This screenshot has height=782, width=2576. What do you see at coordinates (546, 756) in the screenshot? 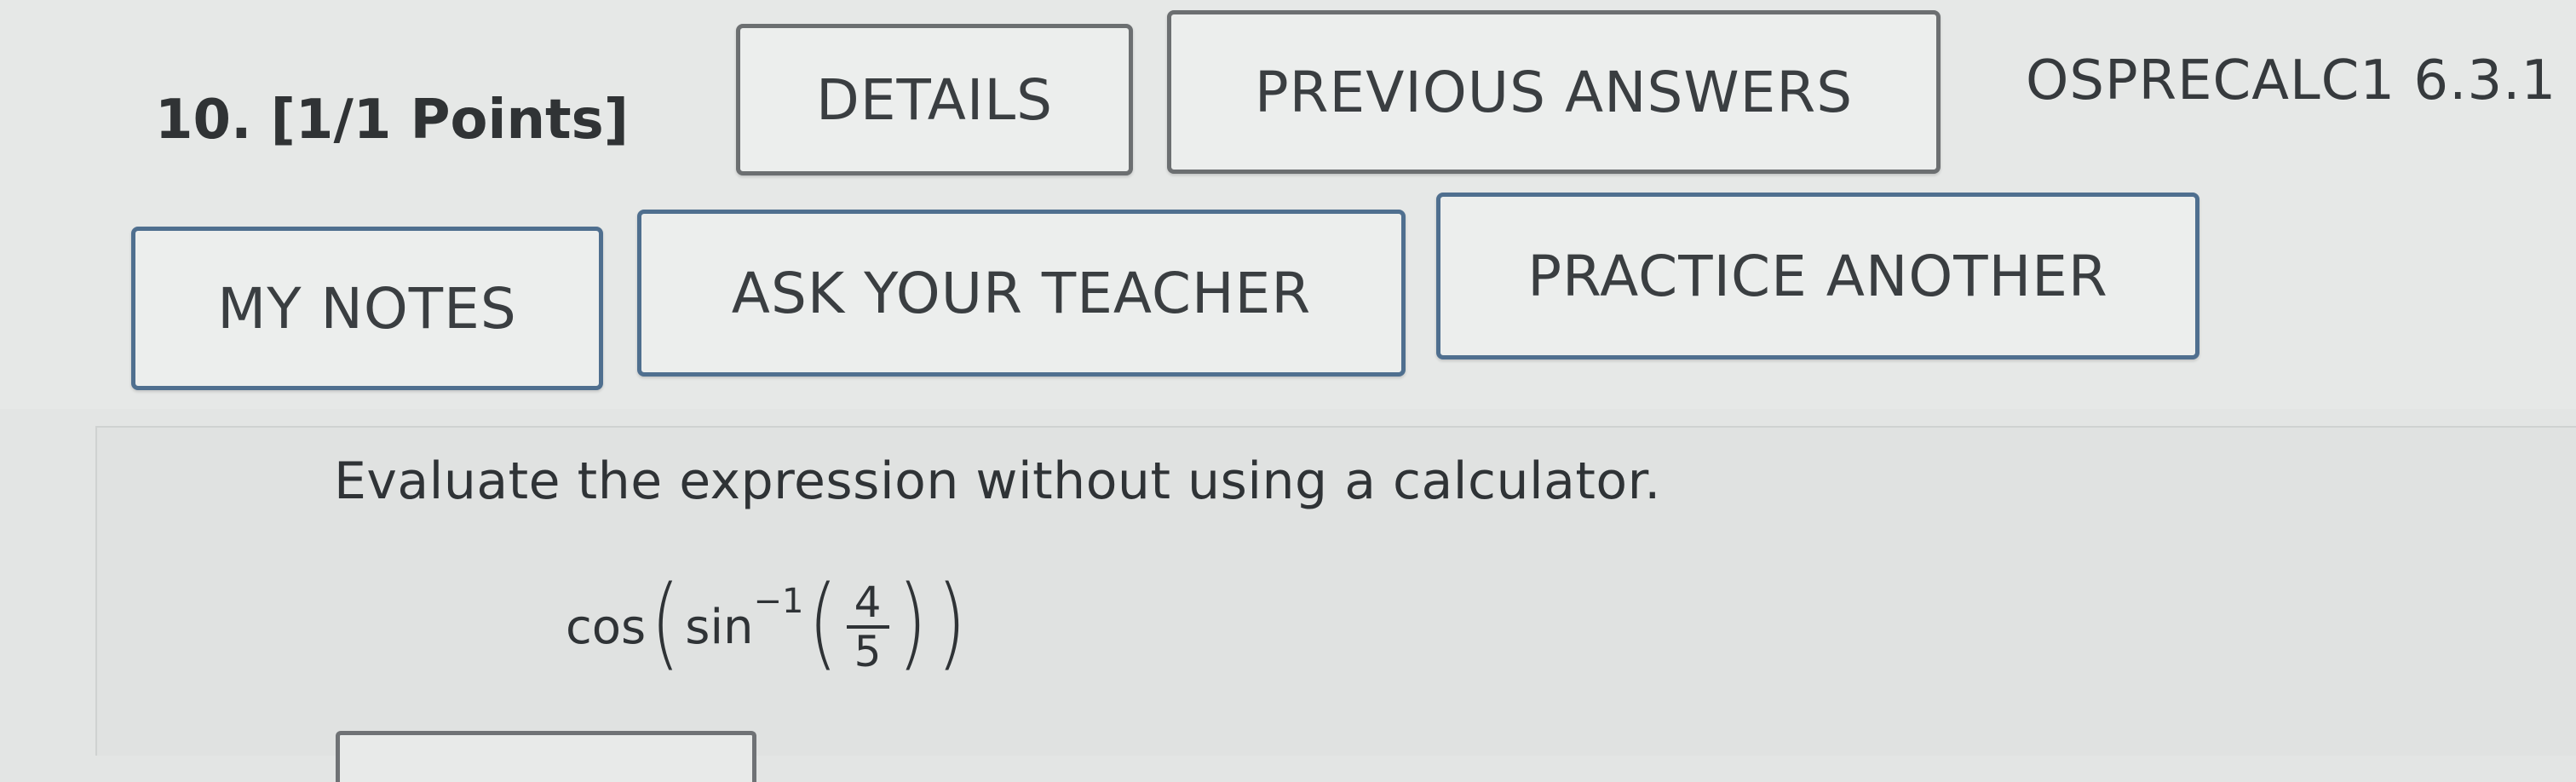
I see `answer-input` at bounding box center [546, 756].